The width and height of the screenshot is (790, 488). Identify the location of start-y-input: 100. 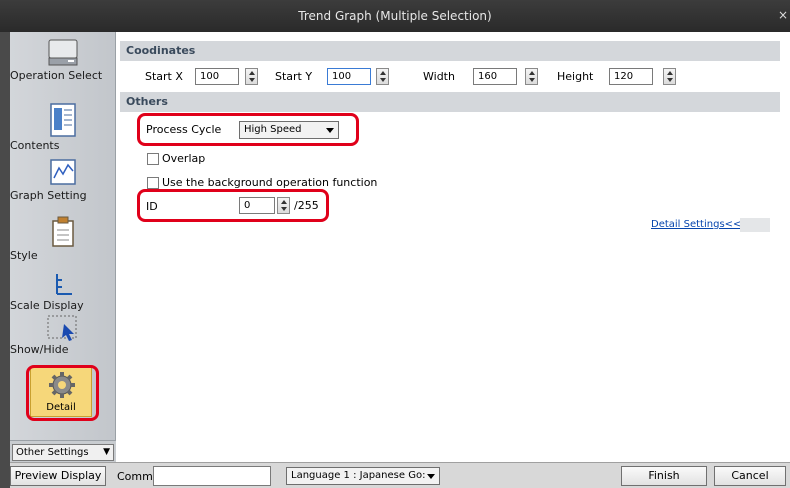
(349, 76).